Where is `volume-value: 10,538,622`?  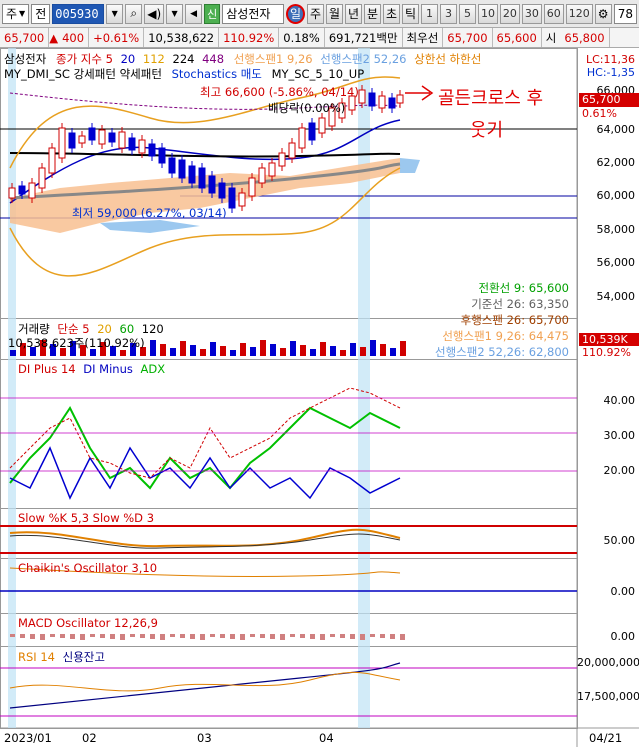 volume-value: 10,538,622 is located at coordinates (181, 37).